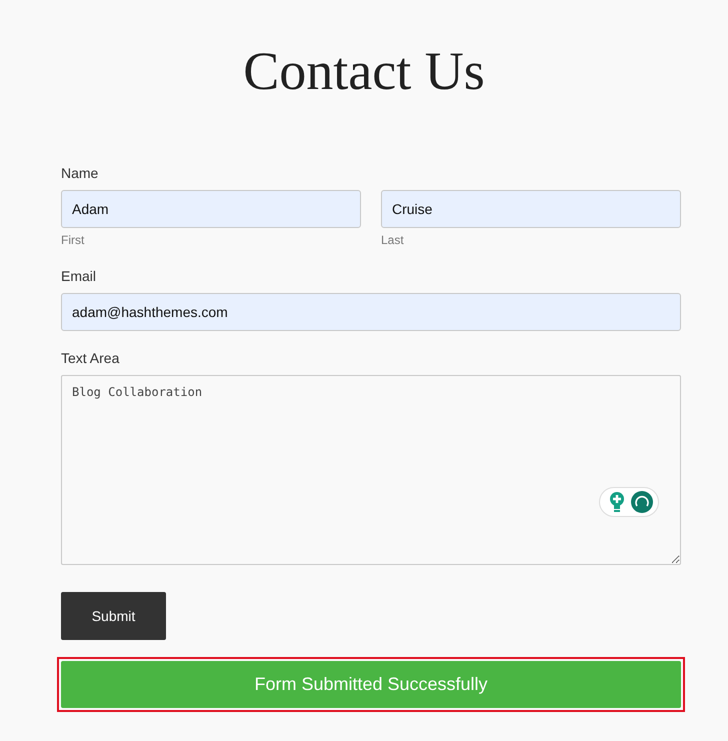  What do you see at coordinates (73, 240) in the screenshot?
I see `field-sublabel: First` at bounding box center [73, 240].